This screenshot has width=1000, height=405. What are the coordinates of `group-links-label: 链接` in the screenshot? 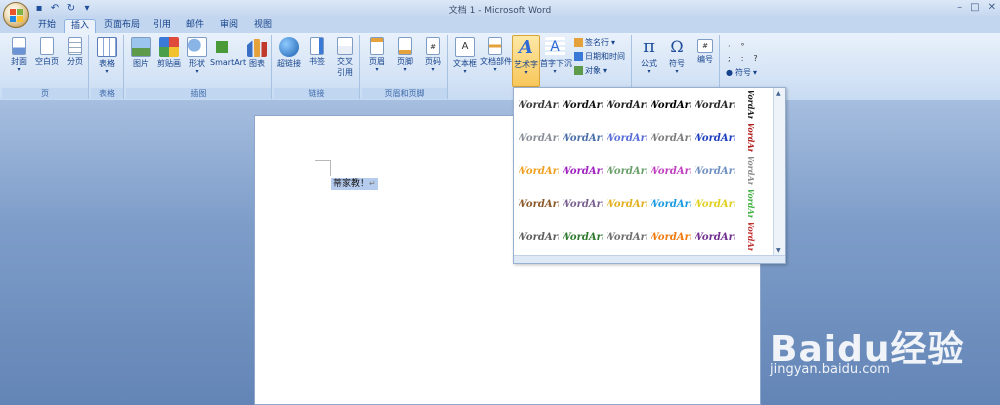 It's located at (316, 93).